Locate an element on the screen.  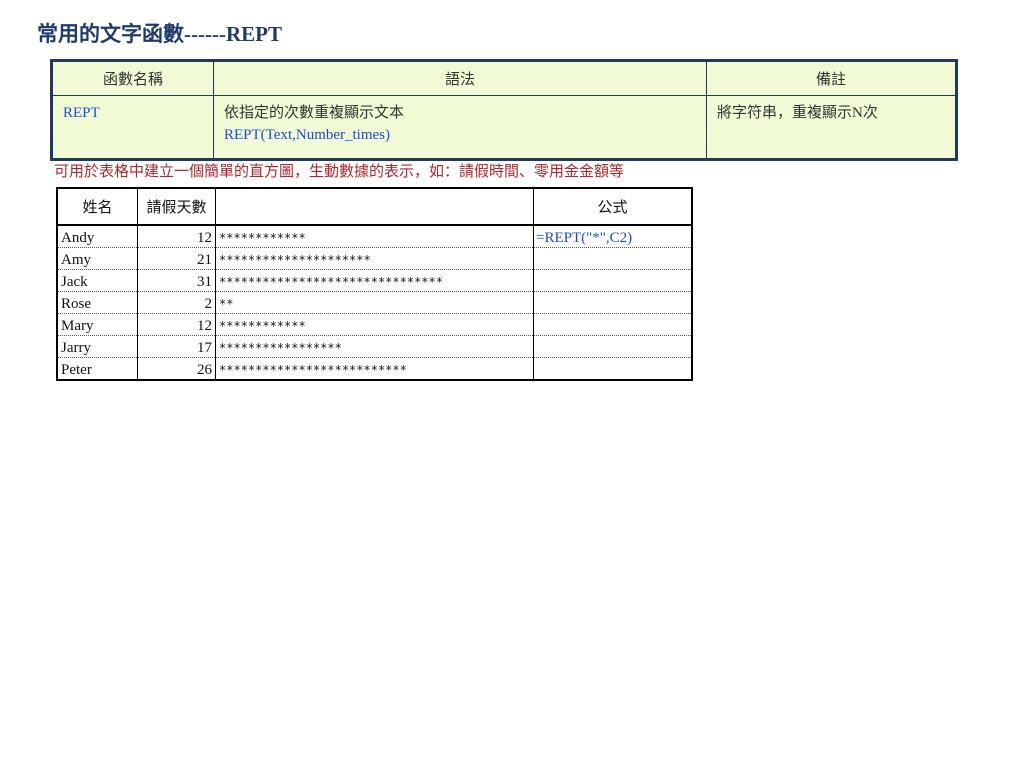
header-remark: 備註 is located at coordinates (831, 78).